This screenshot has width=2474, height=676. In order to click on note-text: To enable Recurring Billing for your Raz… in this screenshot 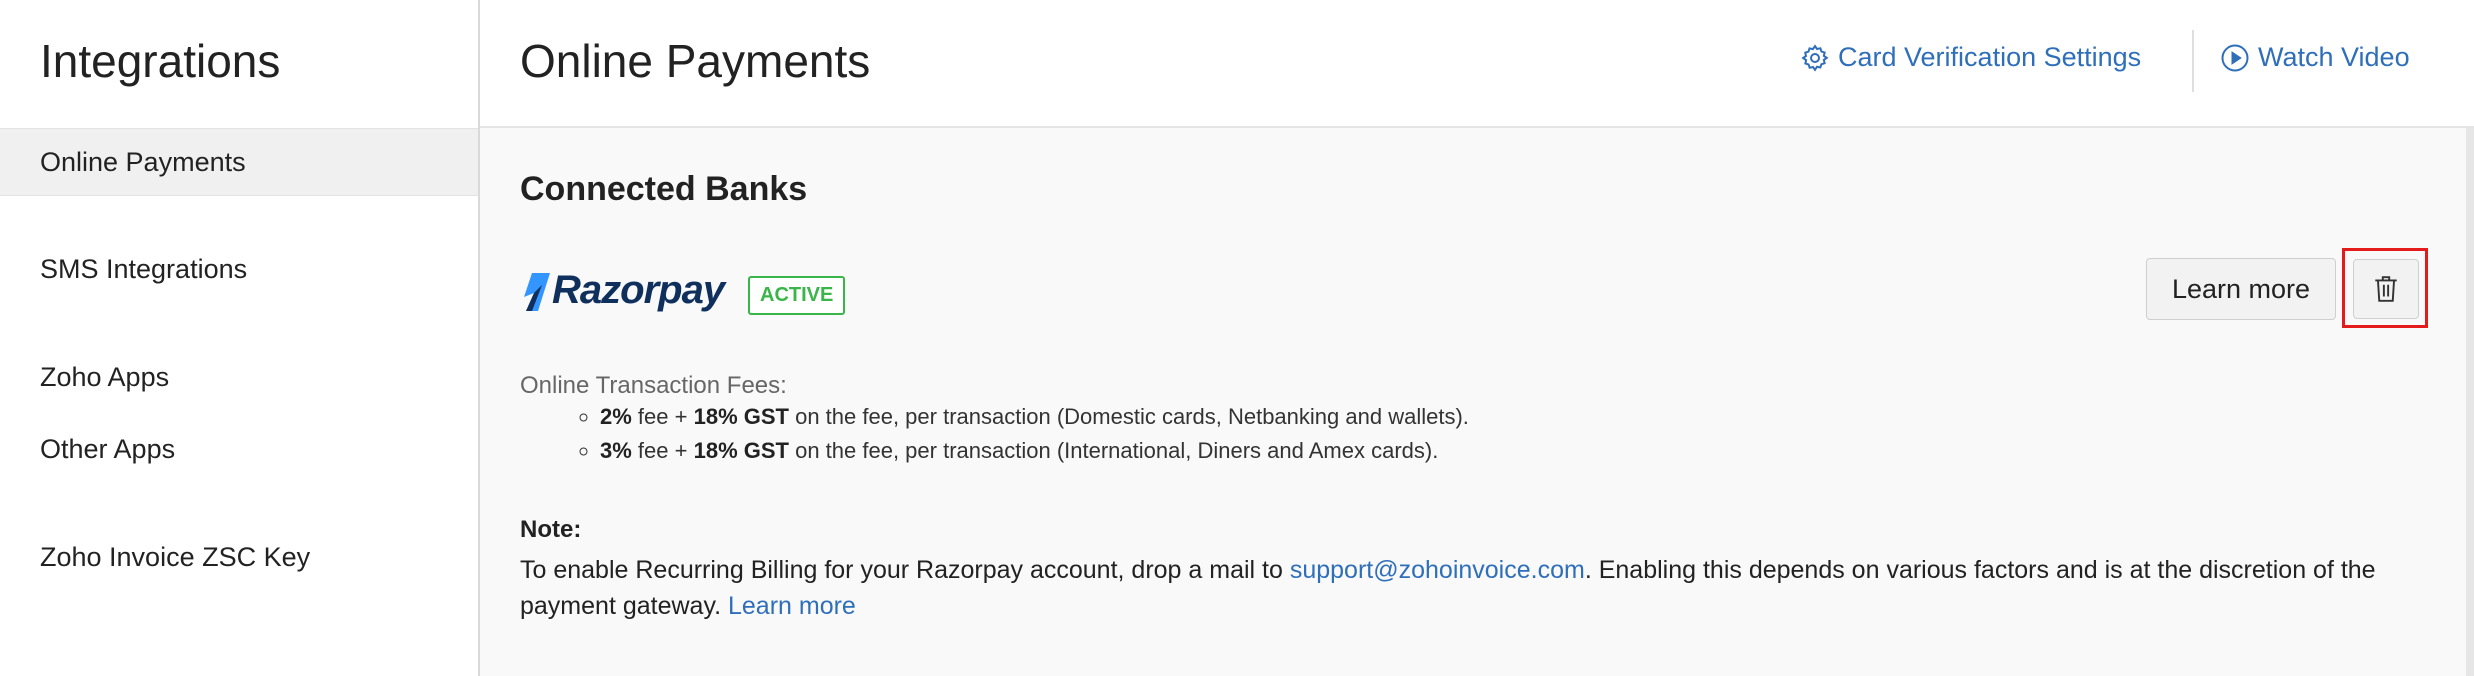, I will do `click(1470, 588)`.